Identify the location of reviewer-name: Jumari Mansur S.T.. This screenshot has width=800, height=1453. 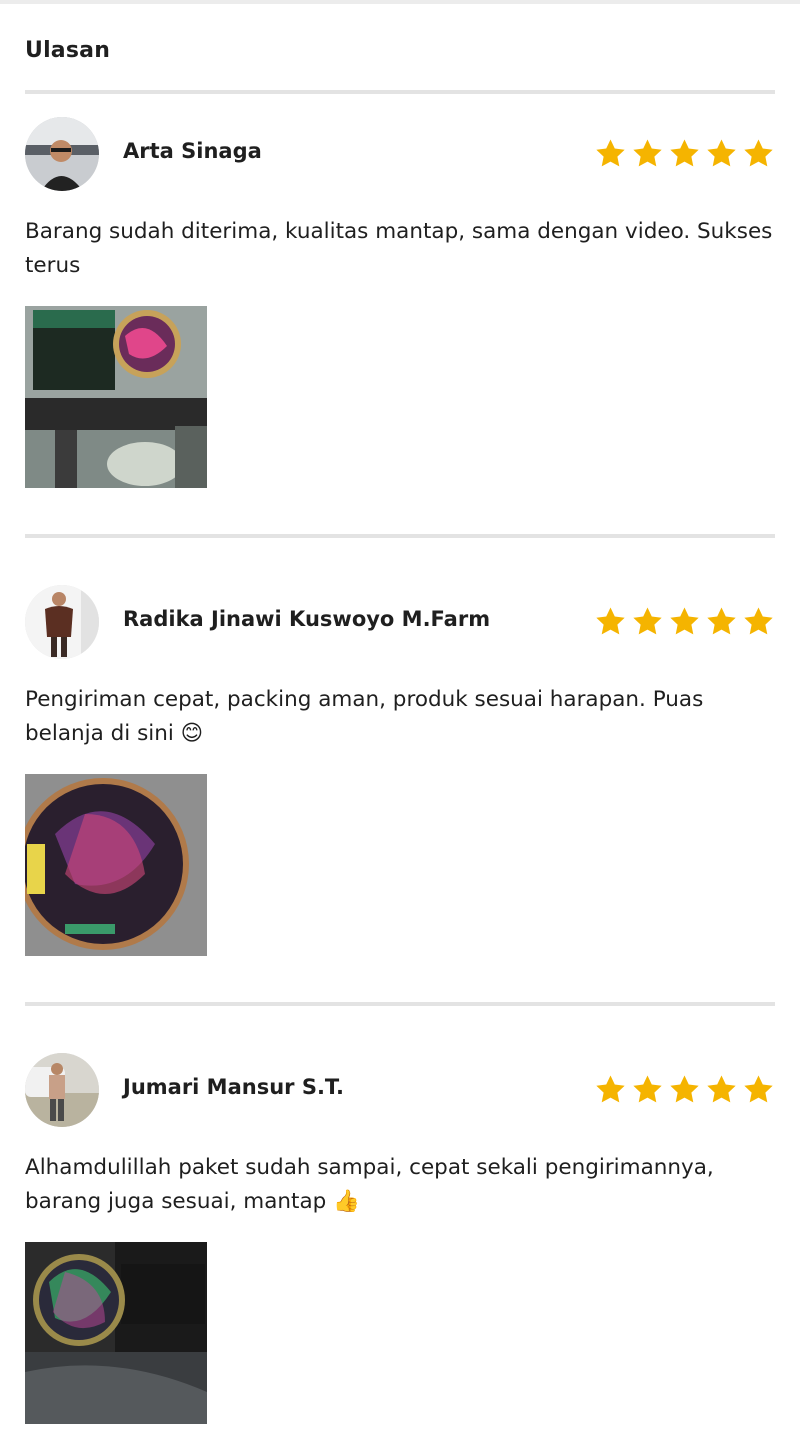
(233, 1087).